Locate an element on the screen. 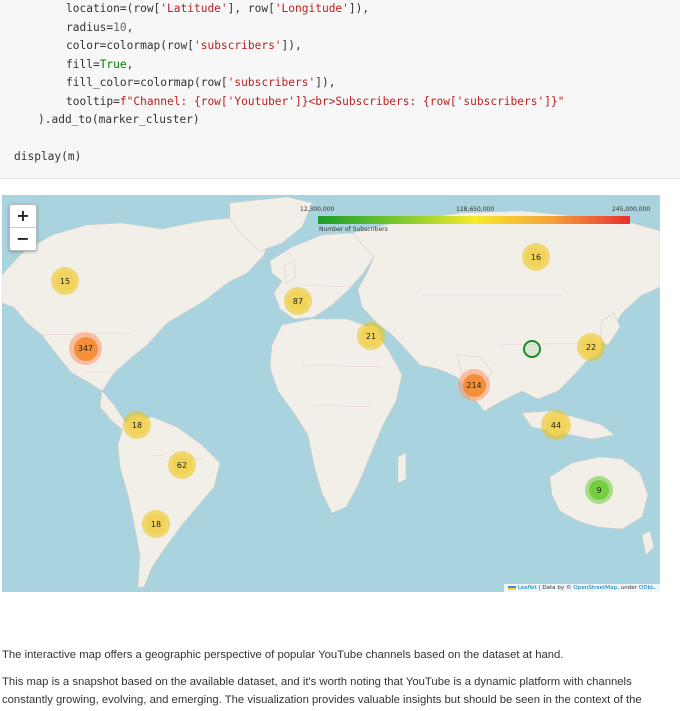  zoom-out-button: − is located at coordinates (23, 239).